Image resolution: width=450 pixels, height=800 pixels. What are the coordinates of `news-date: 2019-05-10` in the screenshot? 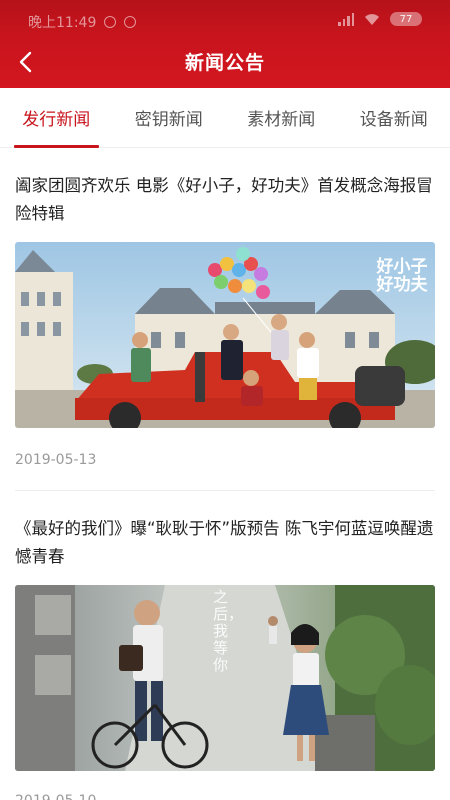 It's located at (225, 796).